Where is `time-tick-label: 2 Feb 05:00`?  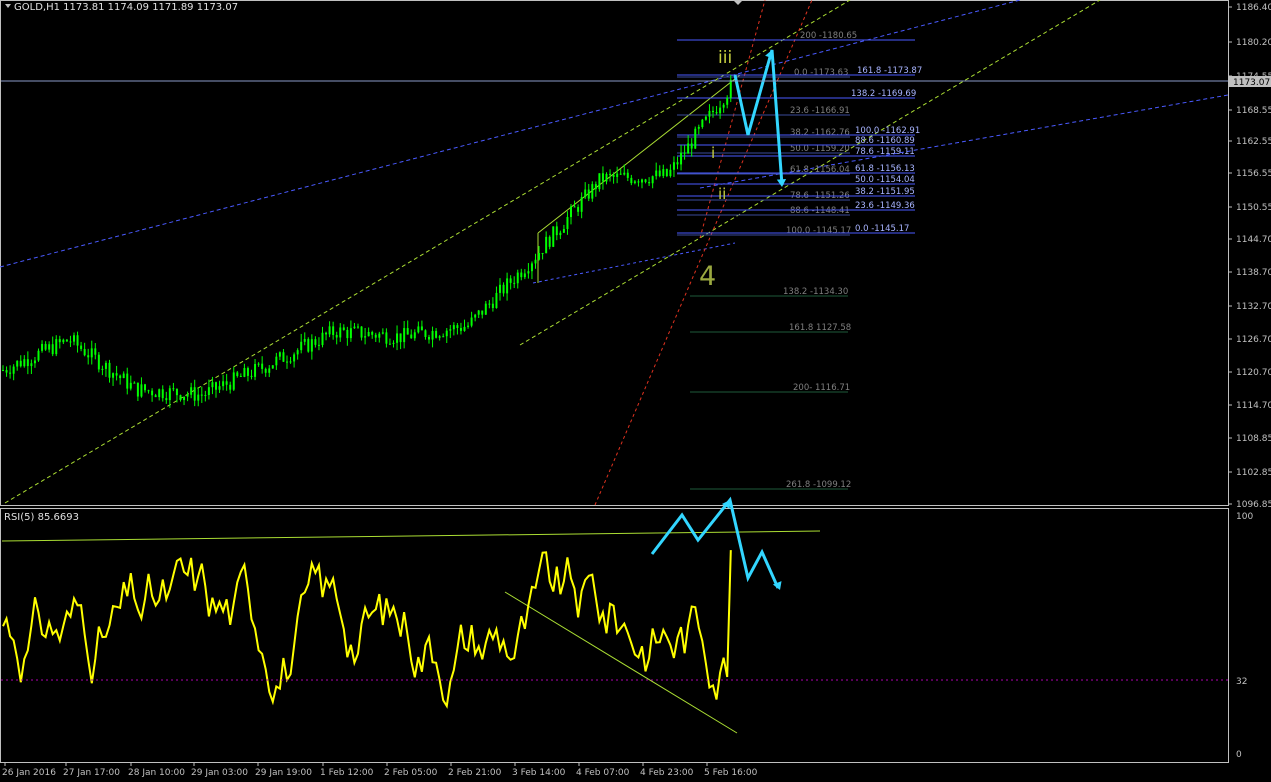 time-tick-label: 2 Feb 05:00 is located at coordinates (411, 773).